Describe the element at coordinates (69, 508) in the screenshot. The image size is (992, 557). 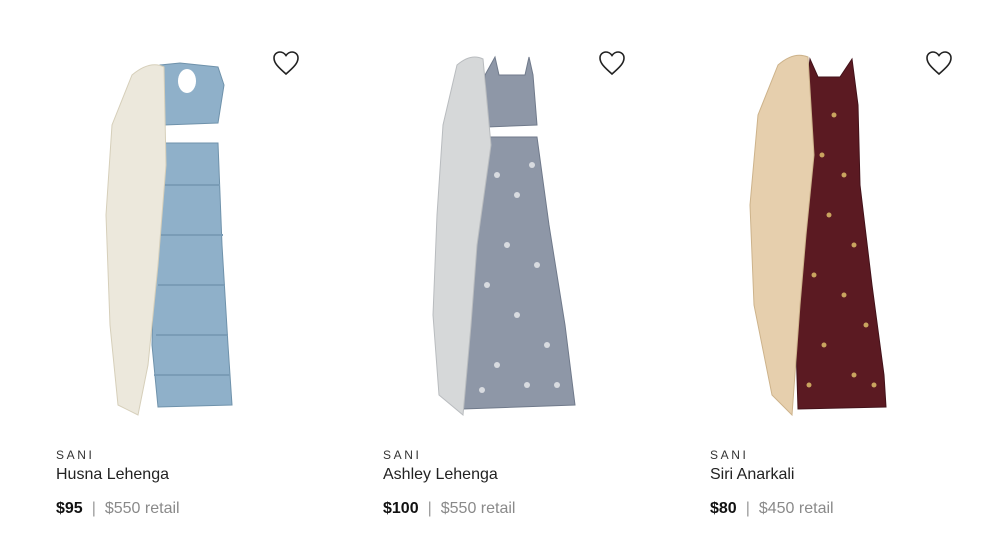
I see `rental-price: $95` at that location.